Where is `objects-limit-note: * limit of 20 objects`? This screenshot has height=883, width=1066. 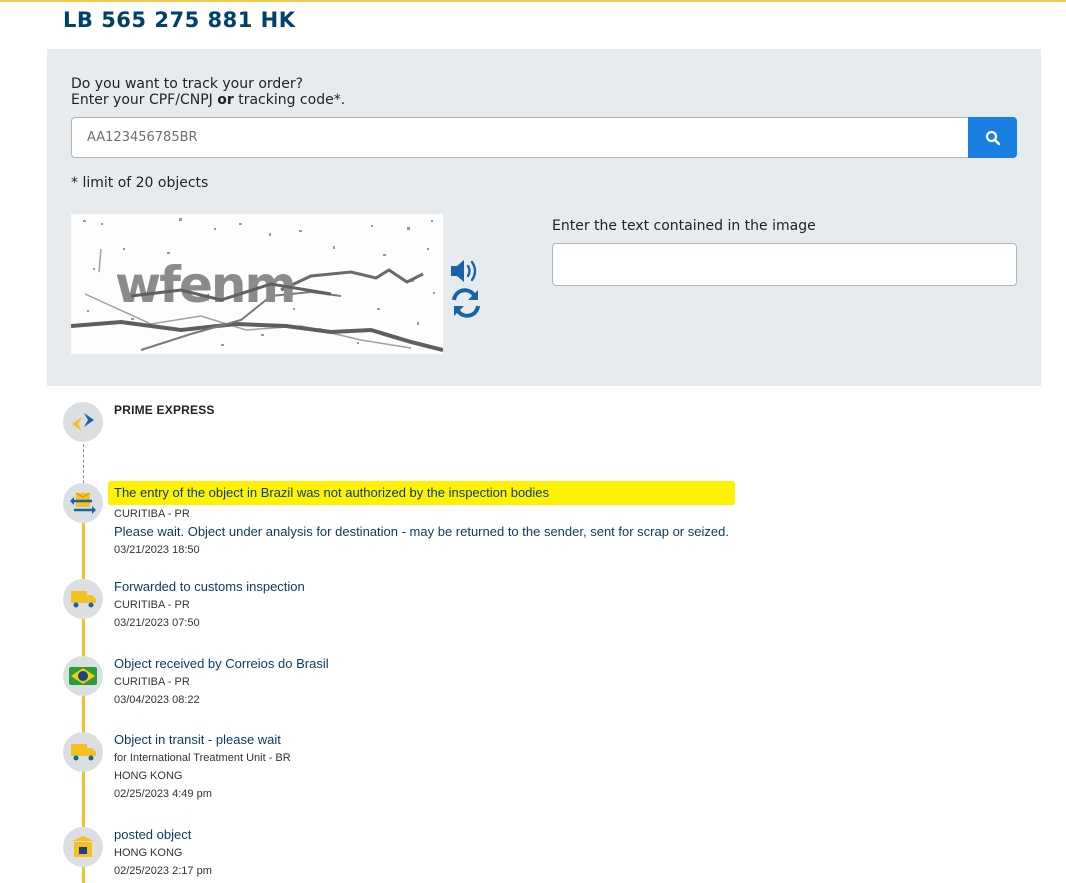 objects-limit-note: * limit of 20 objects is located at coordinates (140, 183).